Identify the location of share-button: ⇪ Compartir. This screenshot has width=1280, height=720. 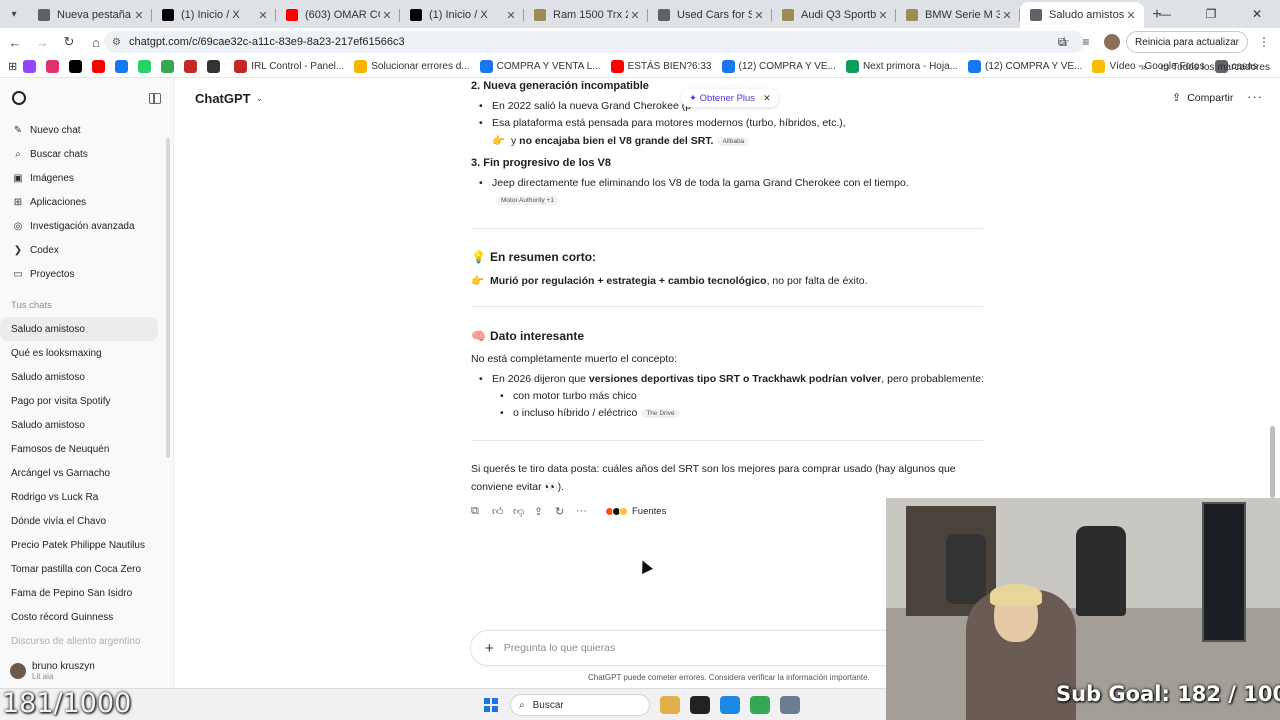
(1202, 98).